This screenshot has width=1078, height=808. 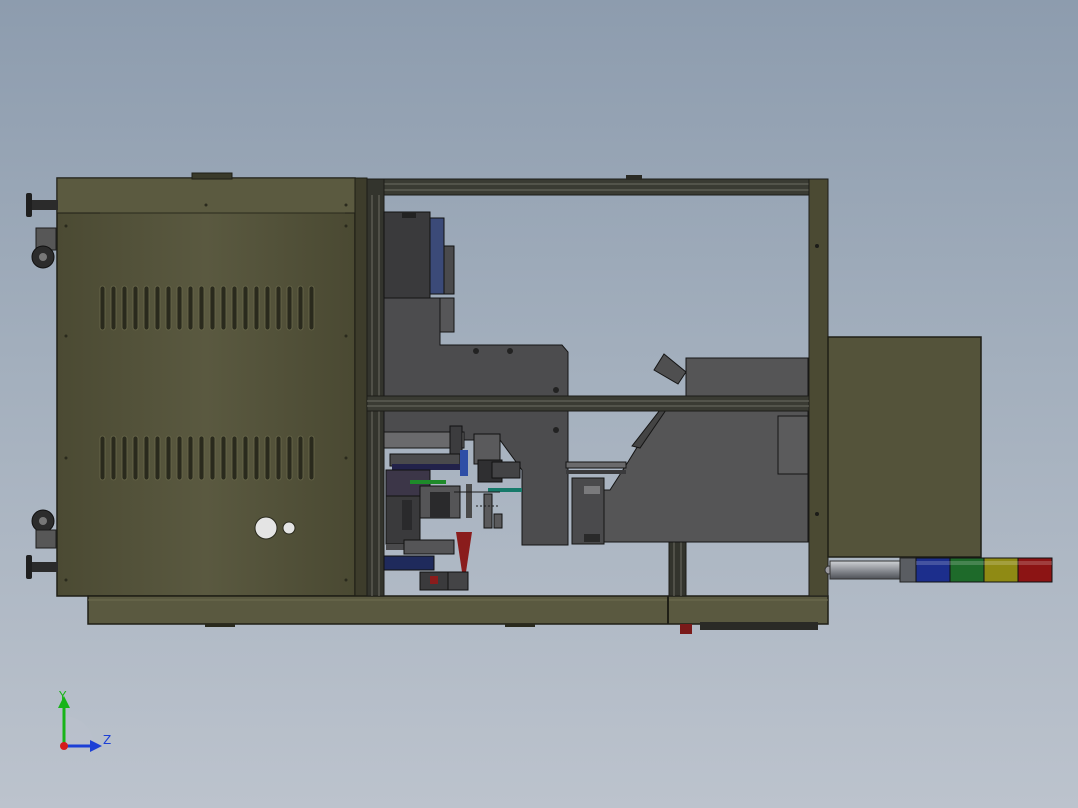 What do you see at coordinates (84, 720) in the screenshot?
I see `orientation-triad: Y Z` at bounding box center [84, 720].